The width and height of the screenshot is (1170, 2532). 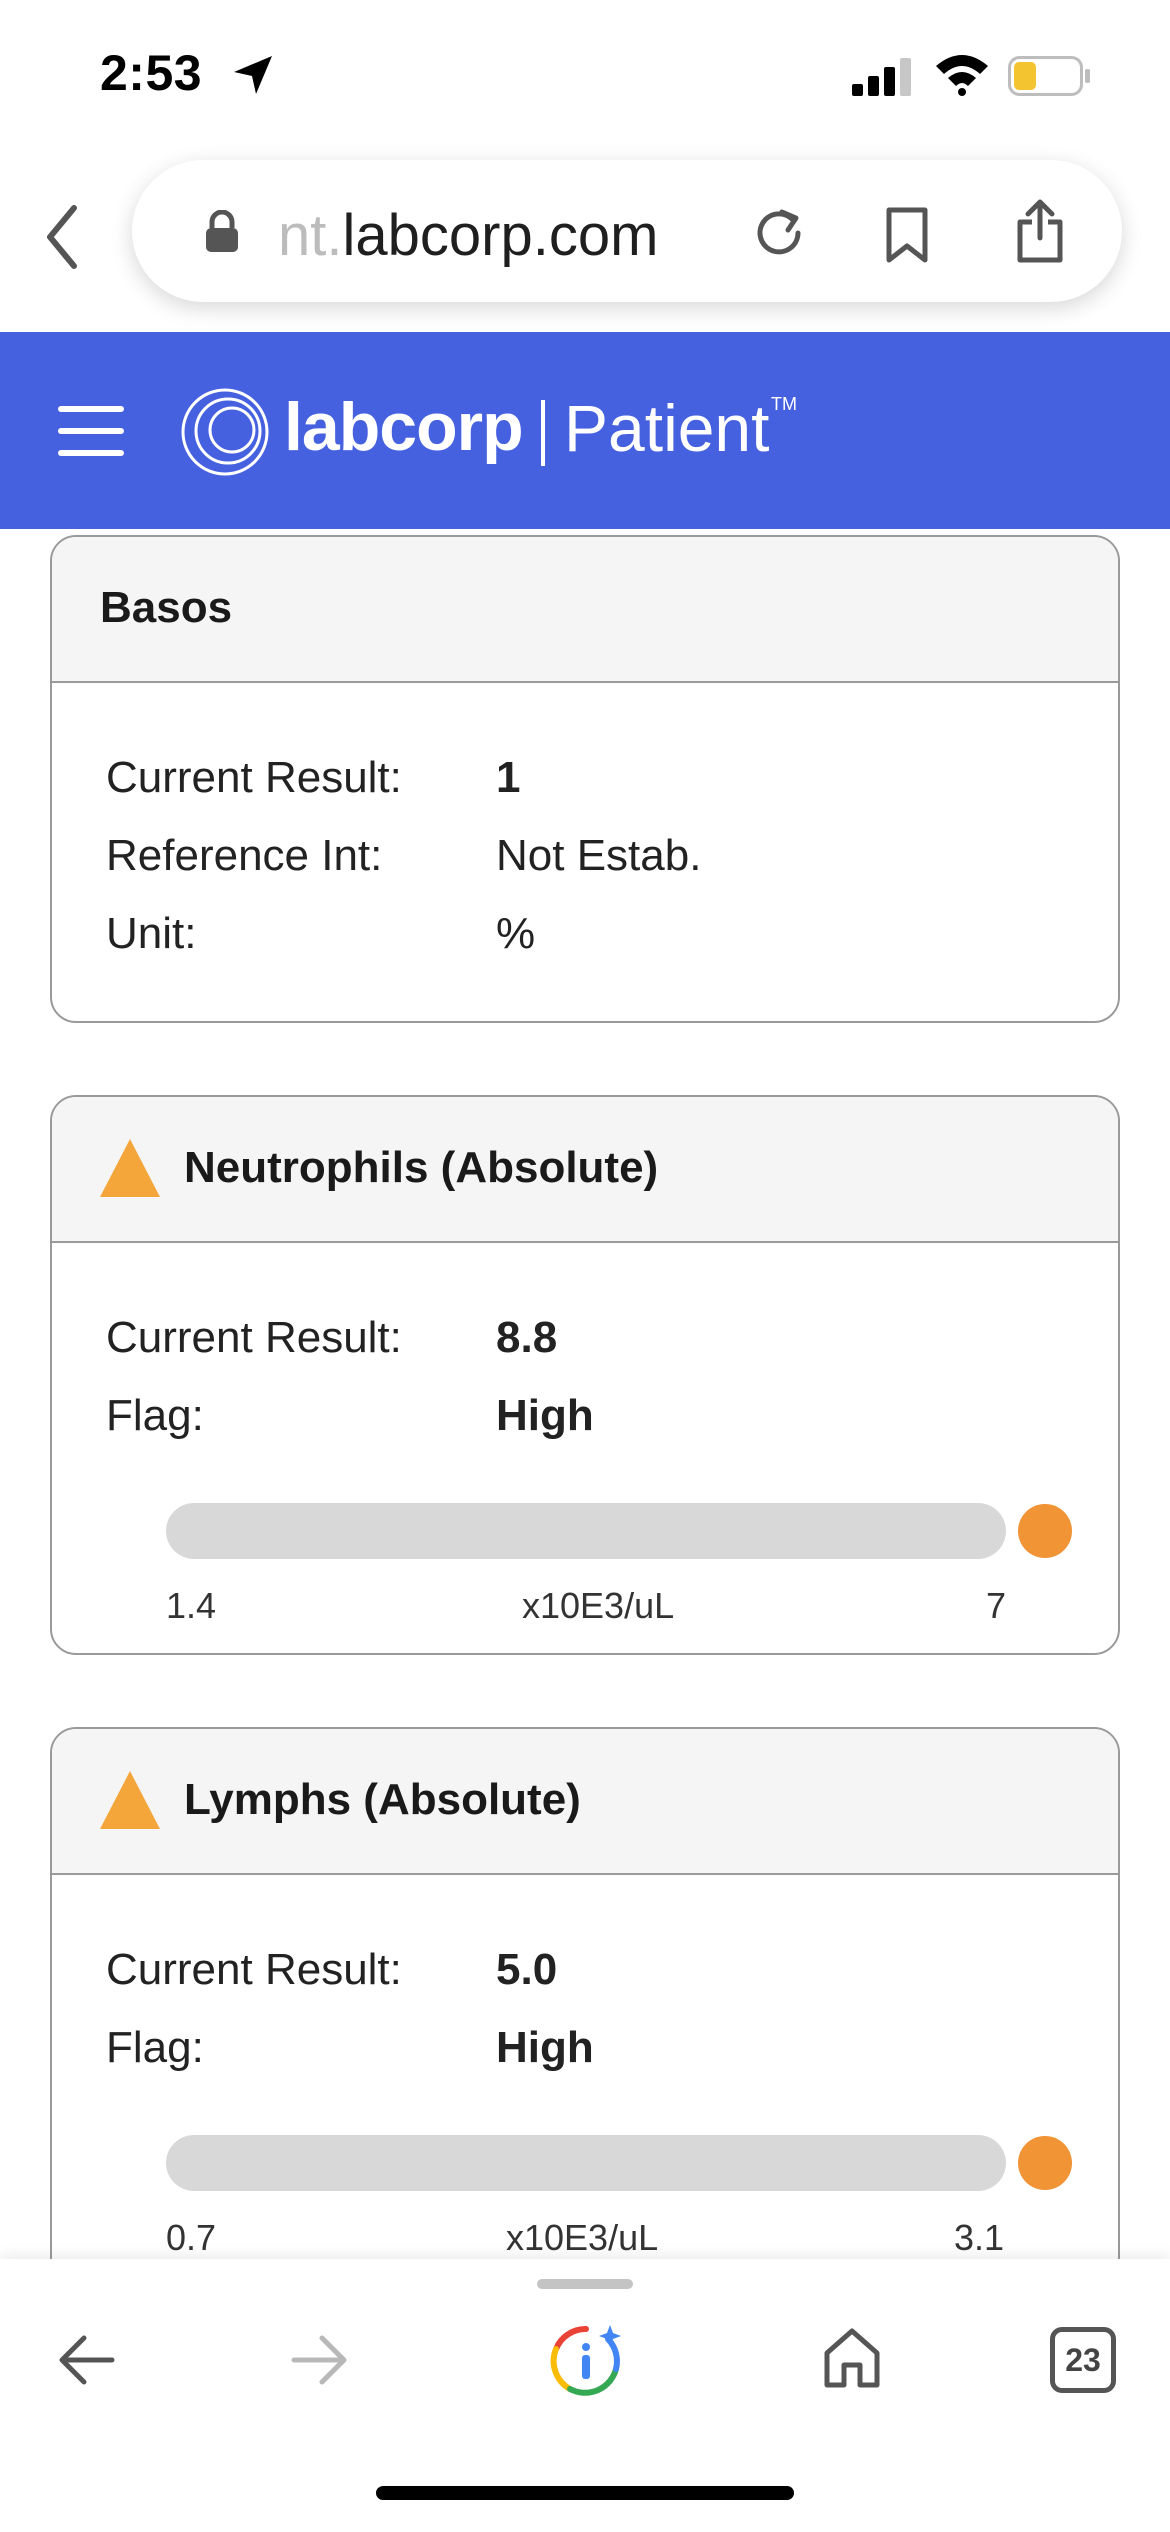 What do you see at coordinates (667, 428) in the screenshot?
I see `brand-subtitle: Patient` at bounding box center [667, 428].